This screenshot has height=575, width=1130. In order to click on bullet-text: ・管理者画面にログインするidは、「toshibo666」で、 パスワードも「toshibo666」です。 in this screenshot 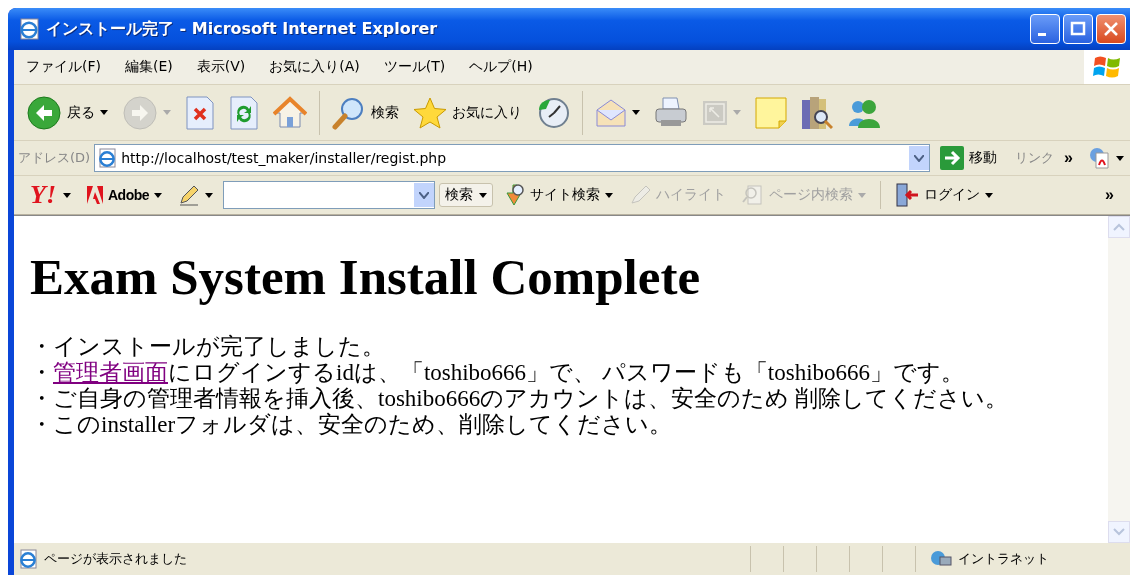, I will do `click(498, 373)`.